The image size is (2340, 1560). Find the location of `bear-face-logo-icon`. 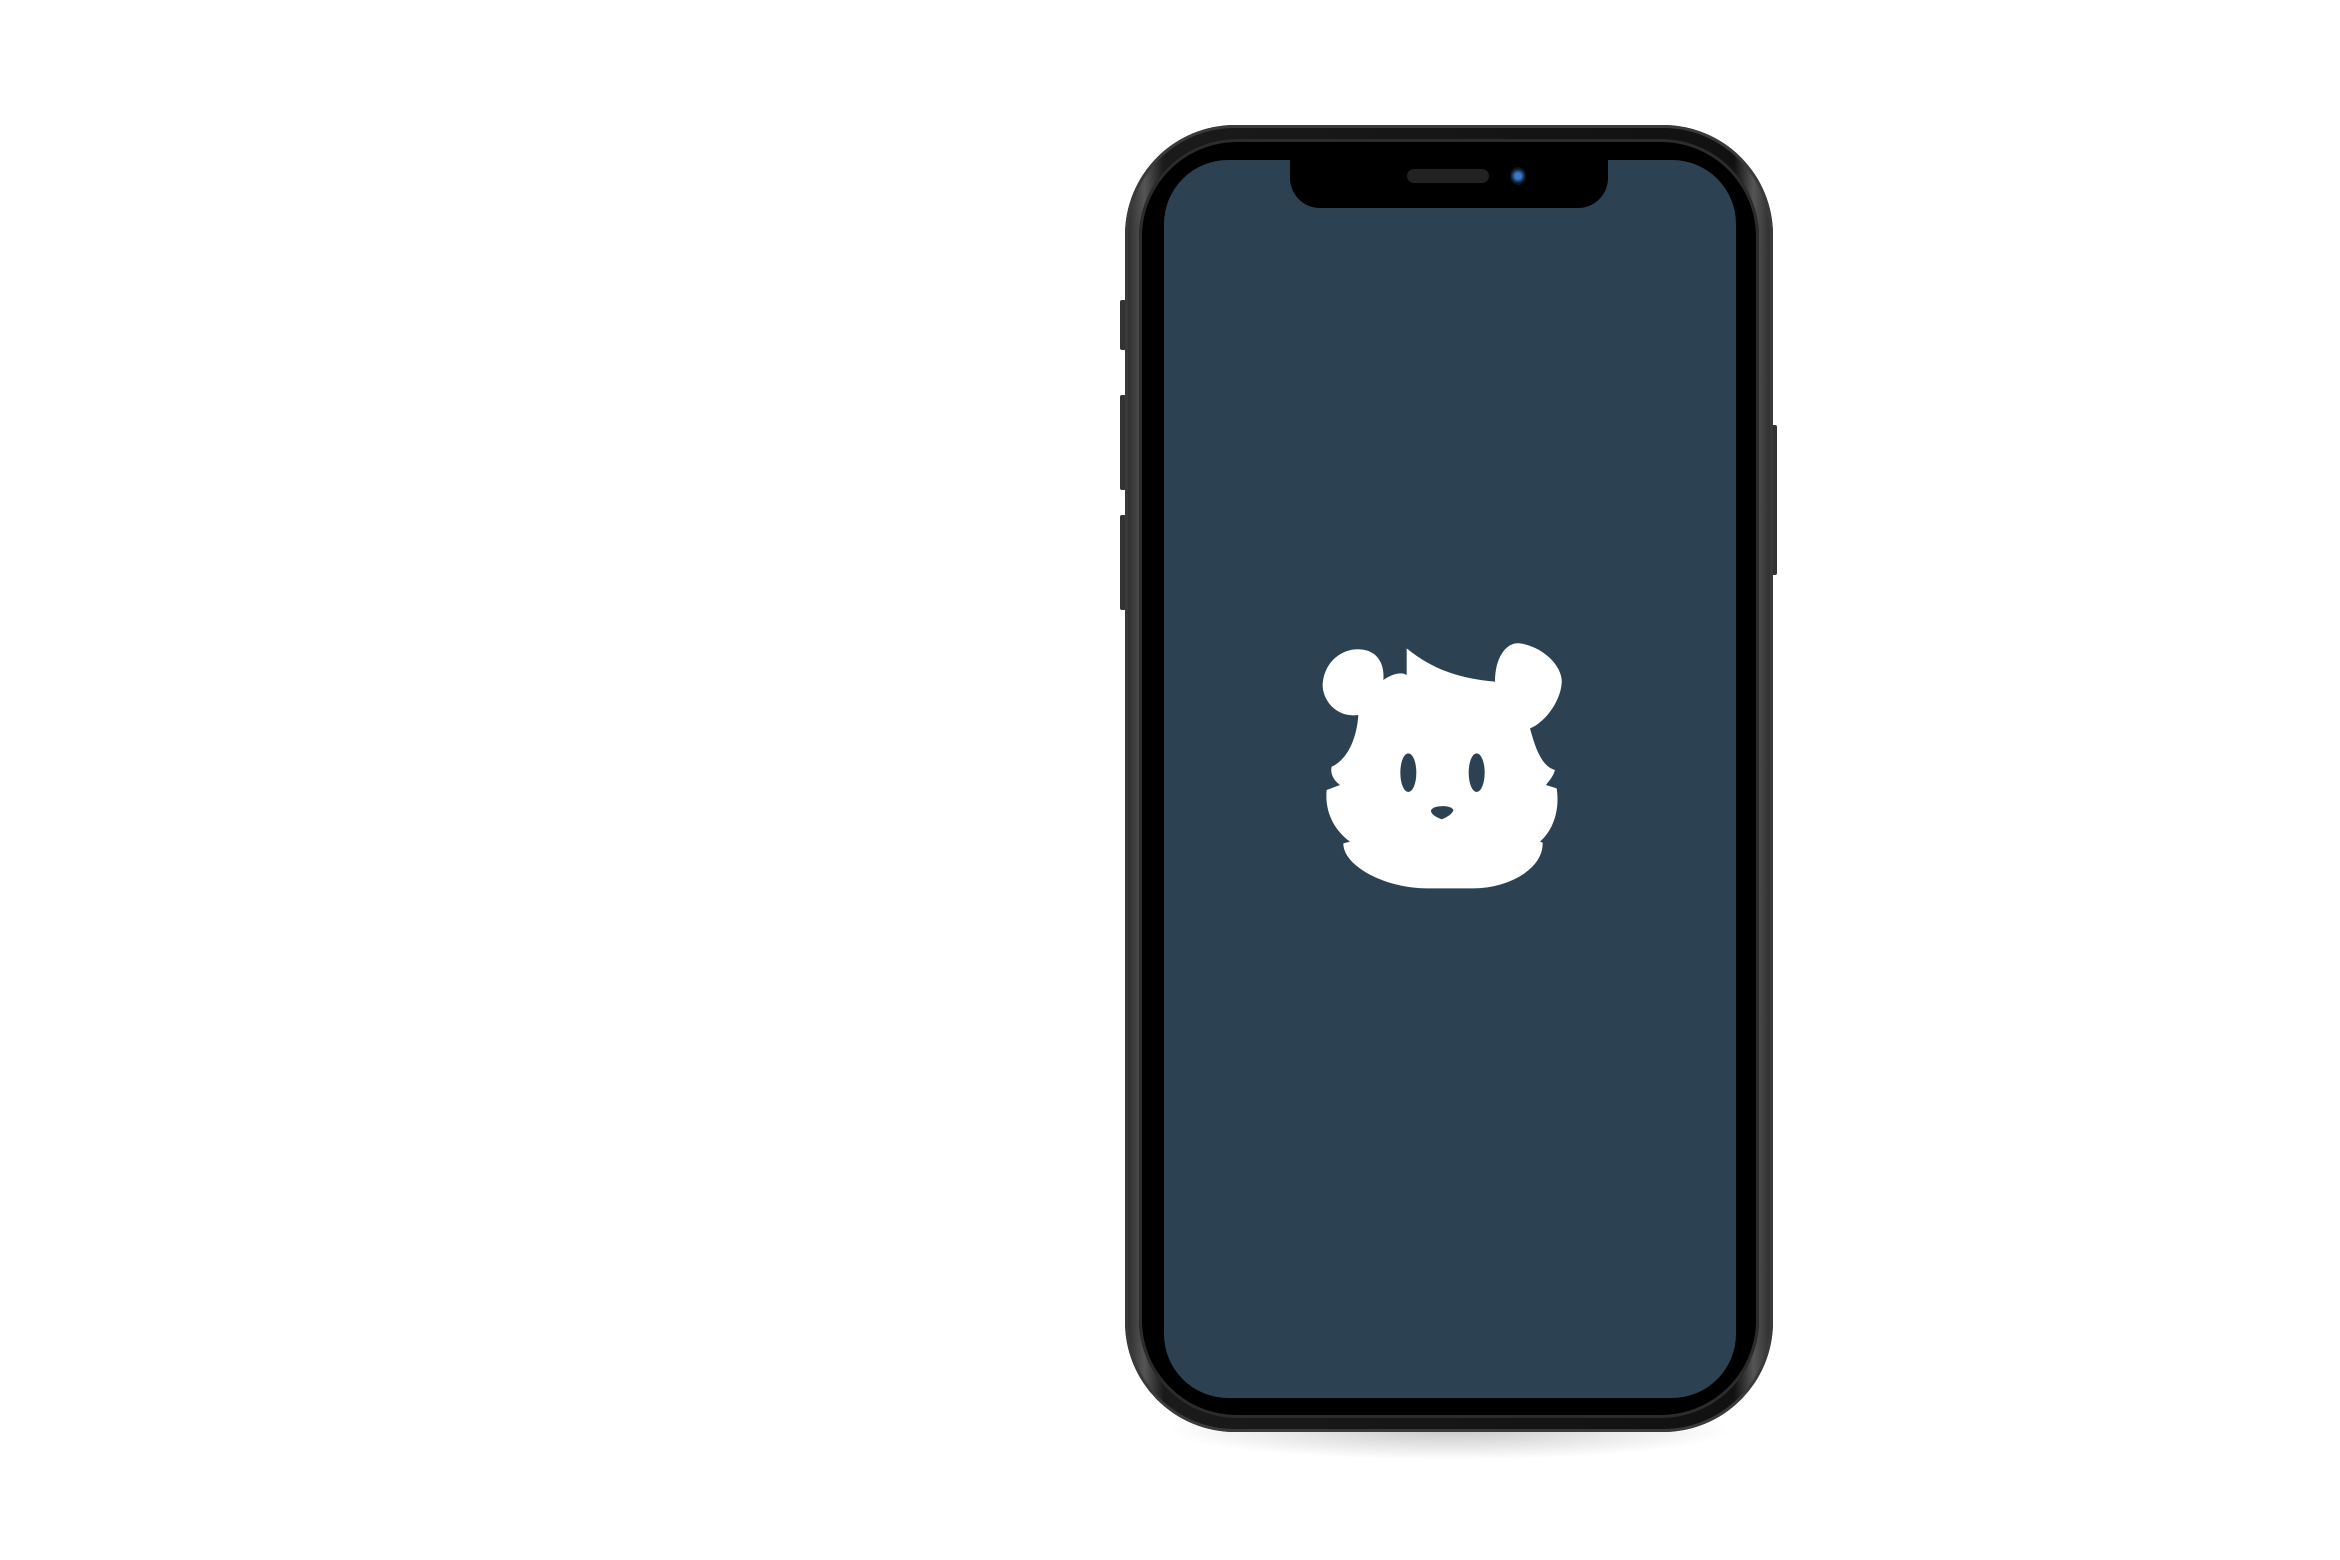

bear-face-logo-icon is located at coordinates (1442, 766).